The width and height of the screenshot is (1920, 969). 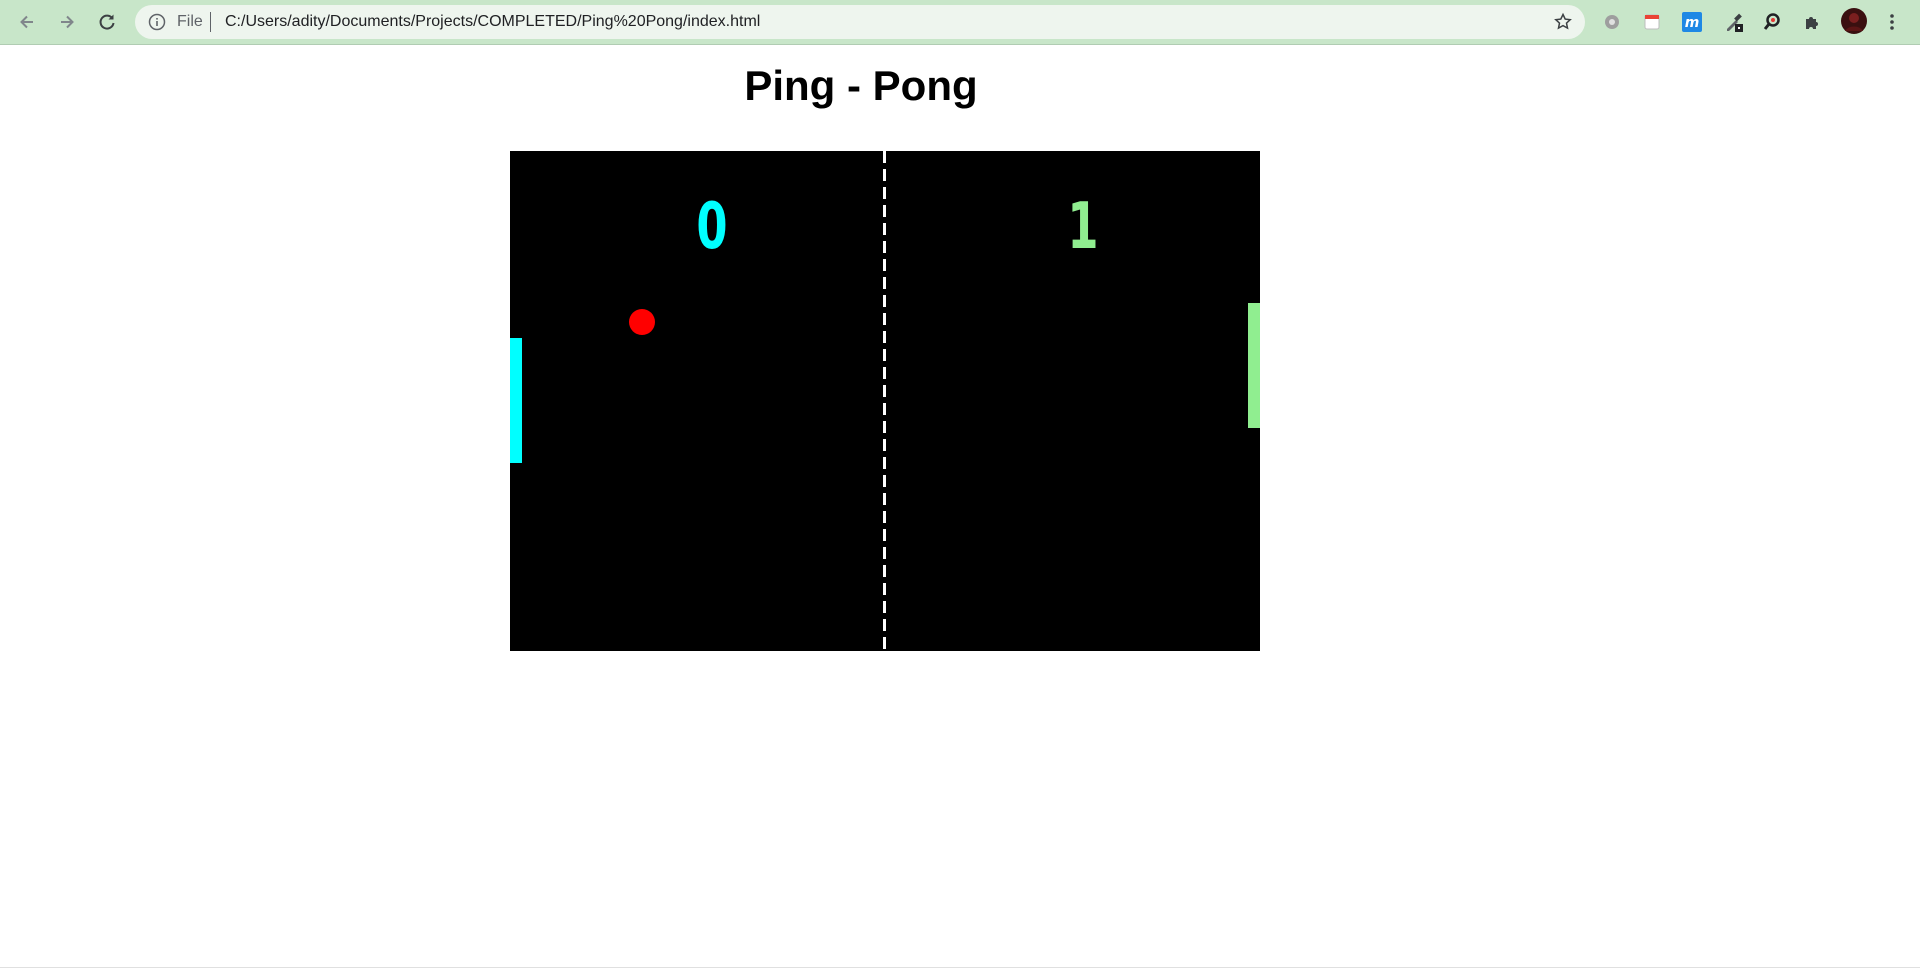 I want to click on eyedropper-icon, so click(x=1735, y=22).